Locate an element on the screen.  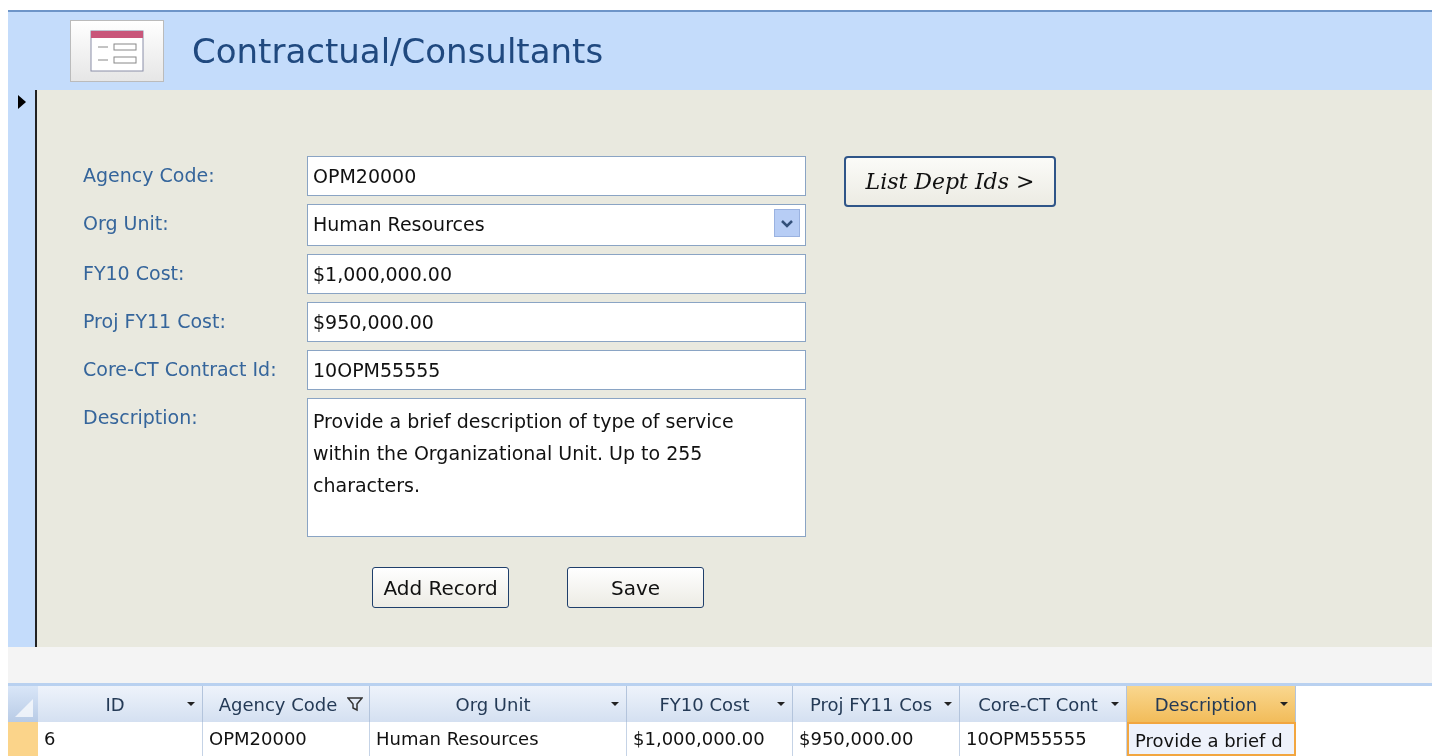
column-header: Proj FY11 Cos is located at coordinates (876, 704).